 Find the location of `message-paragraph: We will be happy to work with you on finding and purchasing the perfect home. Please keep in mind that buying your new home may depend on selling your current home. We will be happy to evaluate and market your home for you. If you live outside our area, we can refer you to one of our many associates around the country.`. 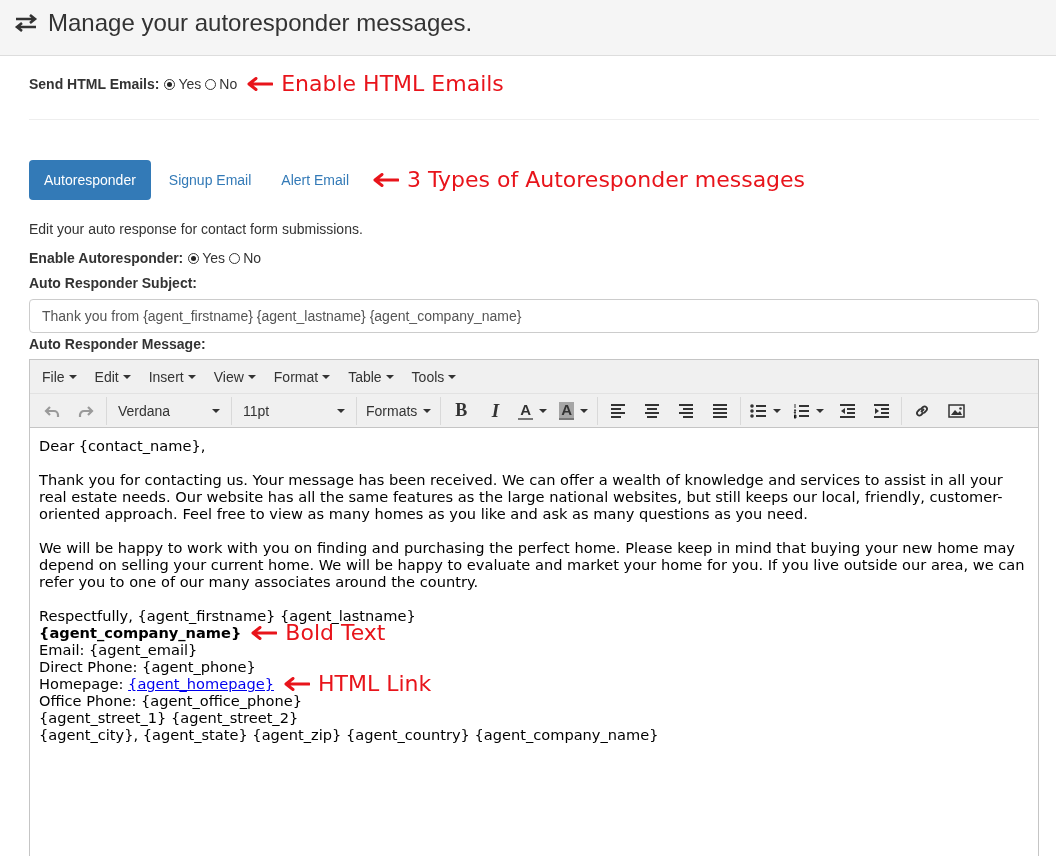

message-paragraph: We will be happy to work with you on finding and purchasing the perfect home. Please keep in mind that buying your new home may depend on selling your current home. We will be happy to evaluate and market your home for you. If you live outside our area, we can refer you to one of our many associates around the country. is located at coordinates (532, 564).